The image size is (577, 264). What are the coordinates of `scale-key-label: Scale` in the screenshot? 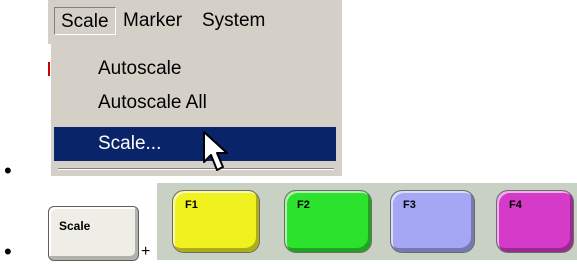 It's located at (75, 226).